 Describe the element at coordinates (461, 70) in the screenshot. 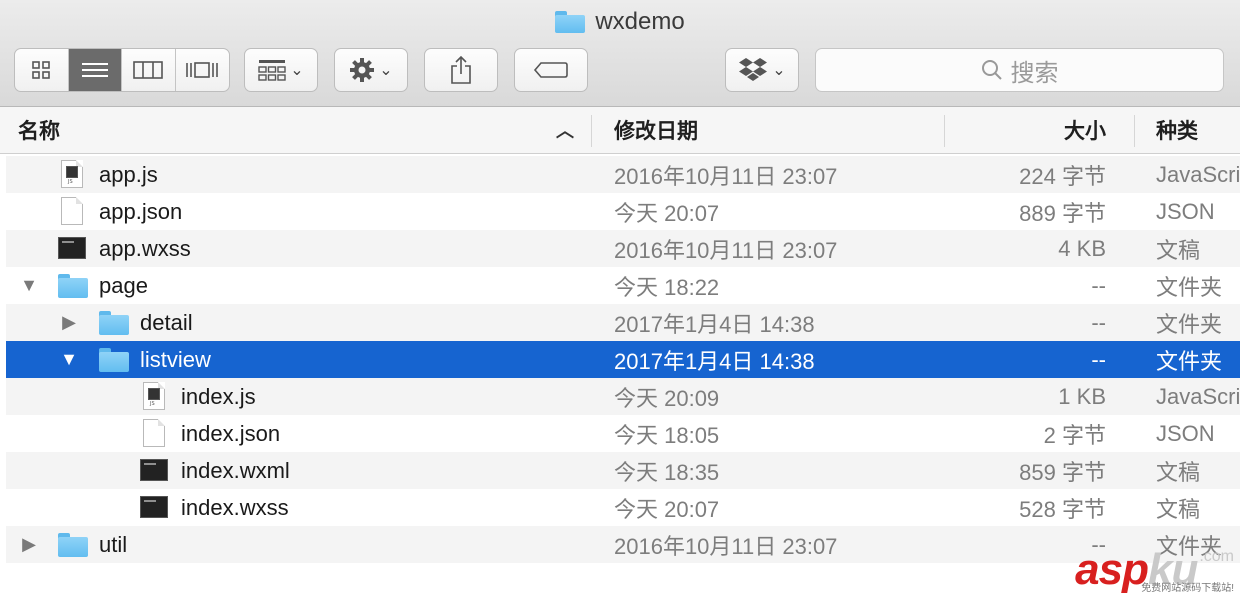

I see `share-button` at that location.